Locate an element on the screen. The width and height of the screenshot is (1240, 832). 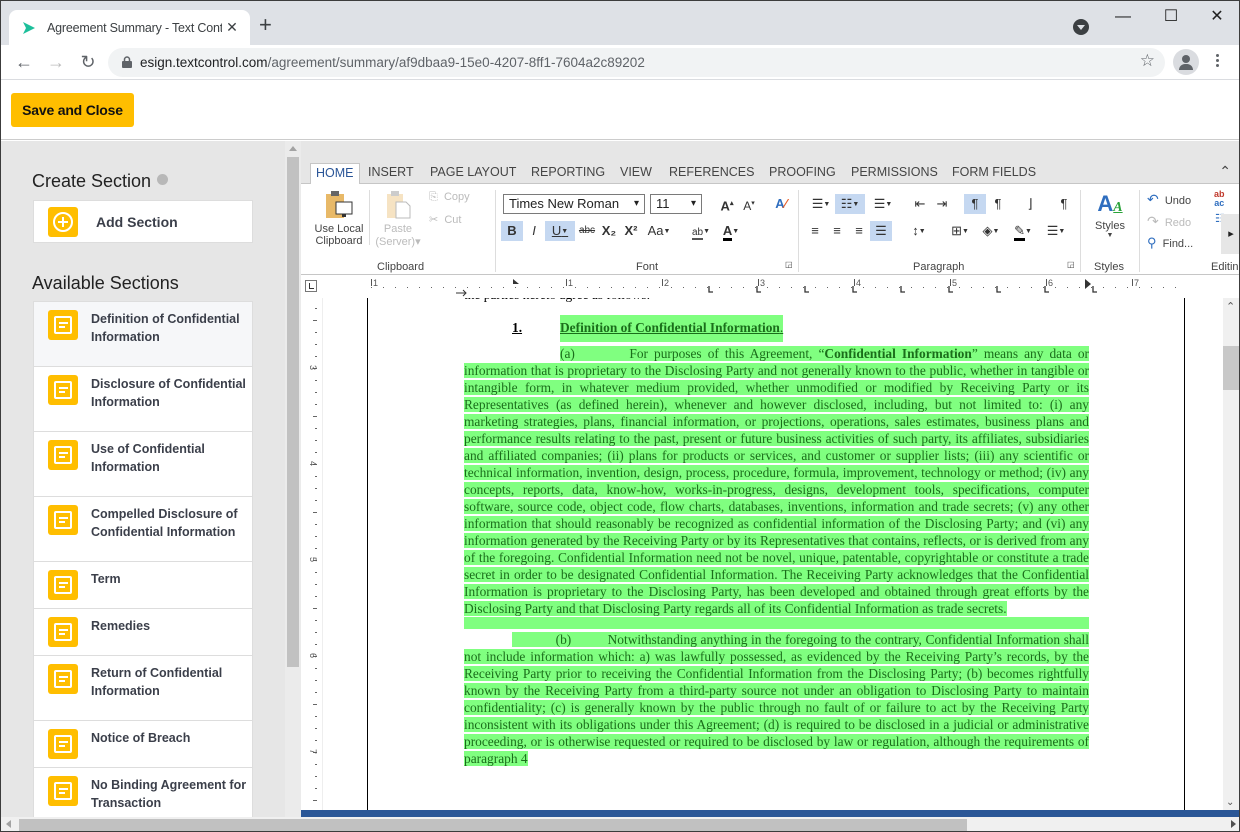
font-color-button: A▼ is located at coordinates (731, 231).